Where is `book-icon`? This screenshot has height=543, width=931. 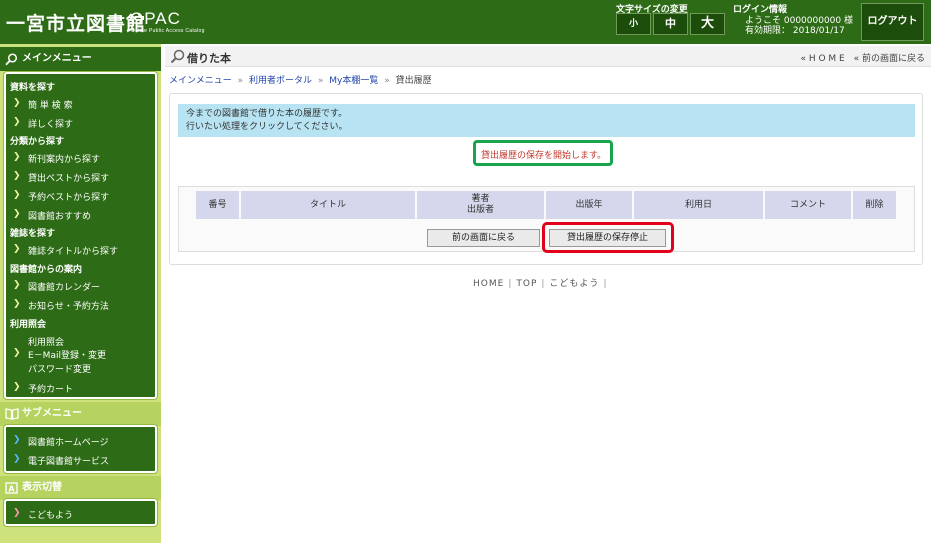
book-icon is located at coordinates (12, 414).